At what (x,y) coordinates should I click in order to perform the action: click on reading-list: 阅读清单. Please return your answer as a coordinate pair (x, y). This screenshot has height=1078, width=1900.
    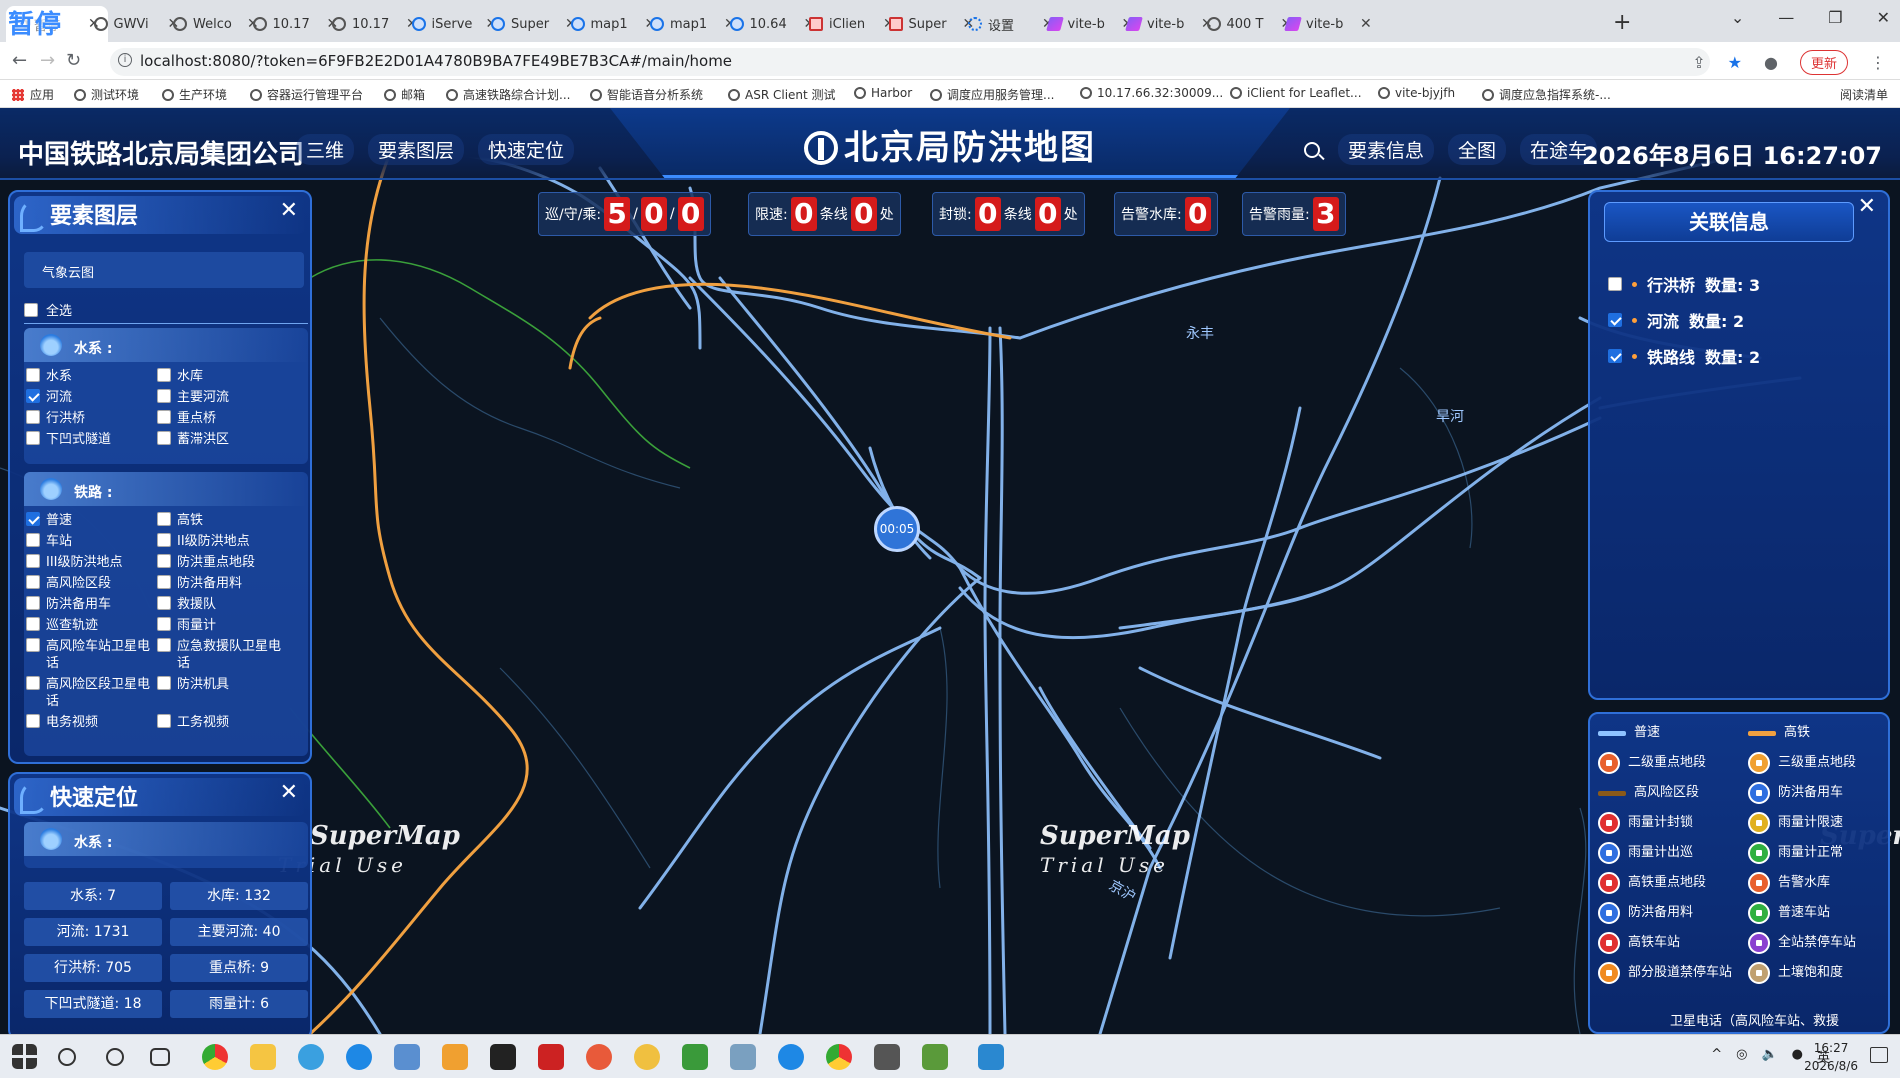
    Looking at the image, I should click on (1864, 94).